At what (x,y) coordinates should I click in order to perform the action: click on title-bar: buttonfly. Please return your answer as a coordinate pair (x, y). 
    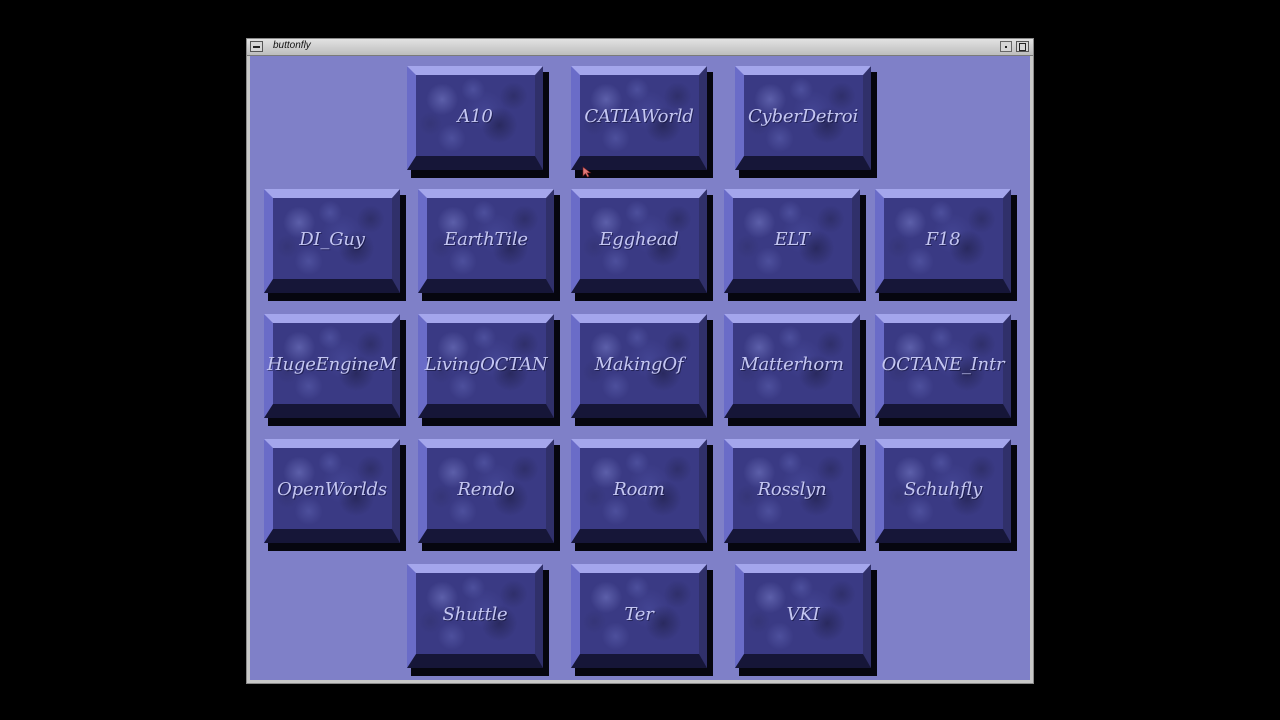
    Looking at the image, I should click on (640, 47).